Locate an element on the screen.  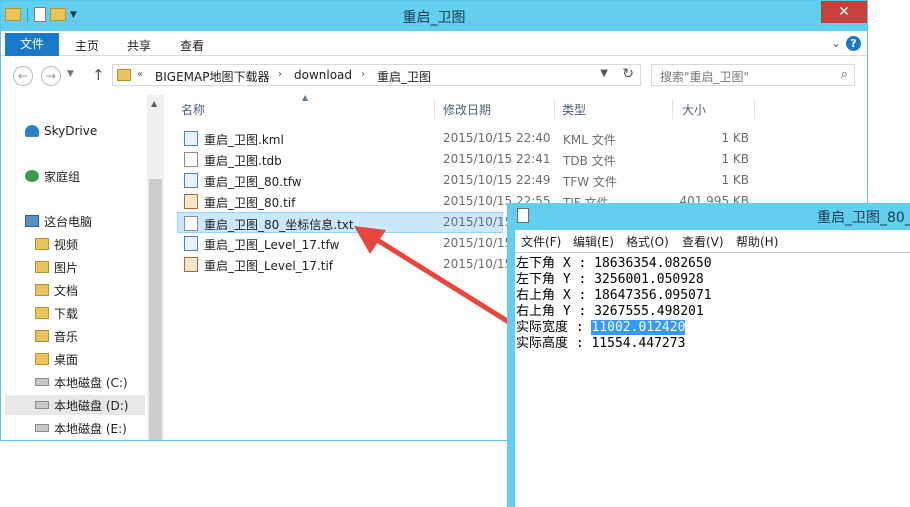
search-input: 搜索"重启_卫图" ⌕ is located at coordinates (753, 75).